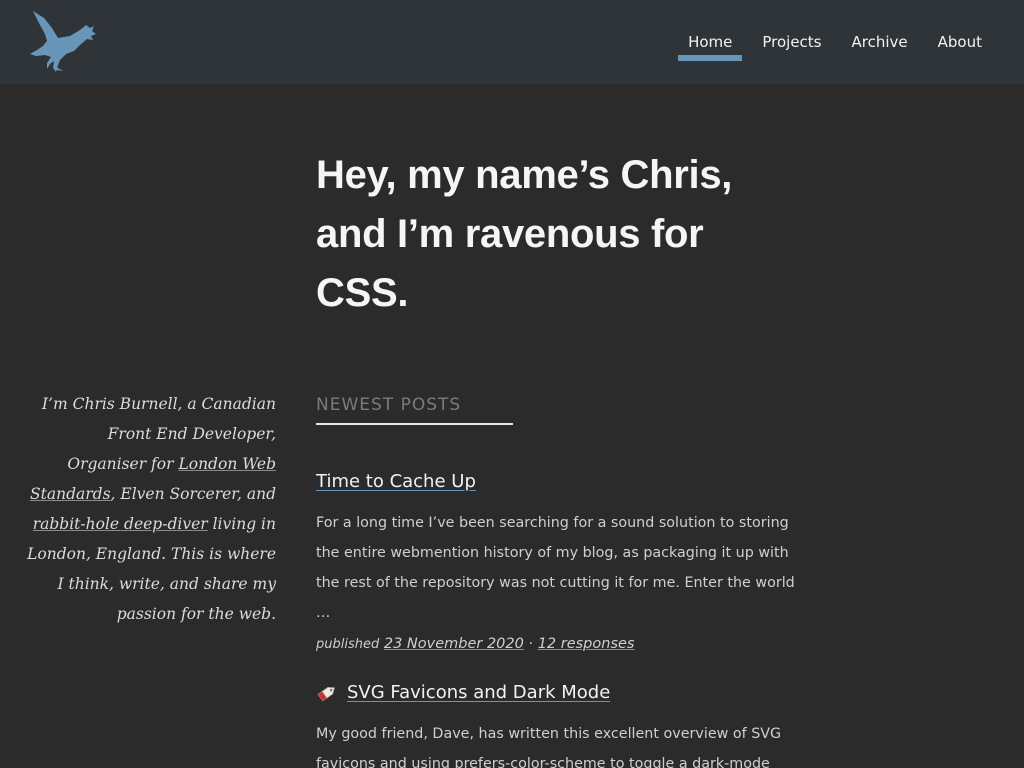  Describe the element at coordinates (556, 482) in the screenshot. I see `post-title-row: Time to Cache Up` at that location.